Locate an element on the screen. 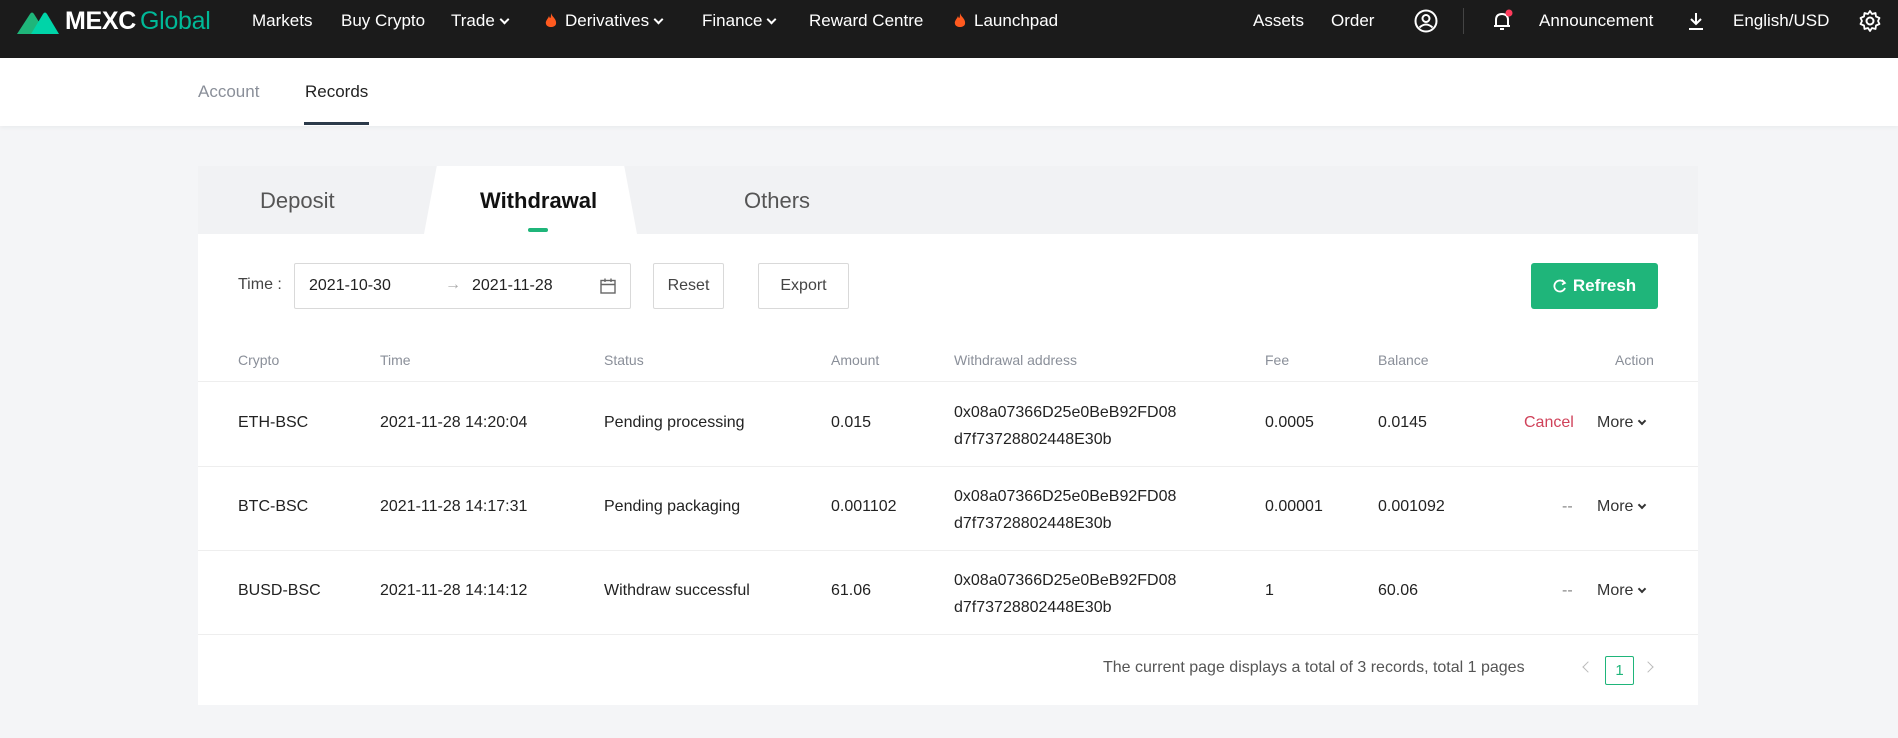 The width and height of the screenshot is (1898, 738). notification-bell-icon is located at coordinates (1502, 21).